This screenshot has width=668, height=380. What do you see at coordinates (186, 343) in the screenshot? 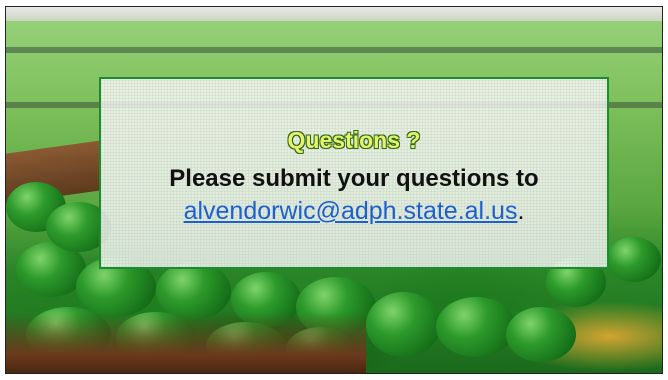
I see `wooden-crate-bottom` at bounding box center [186, 343].